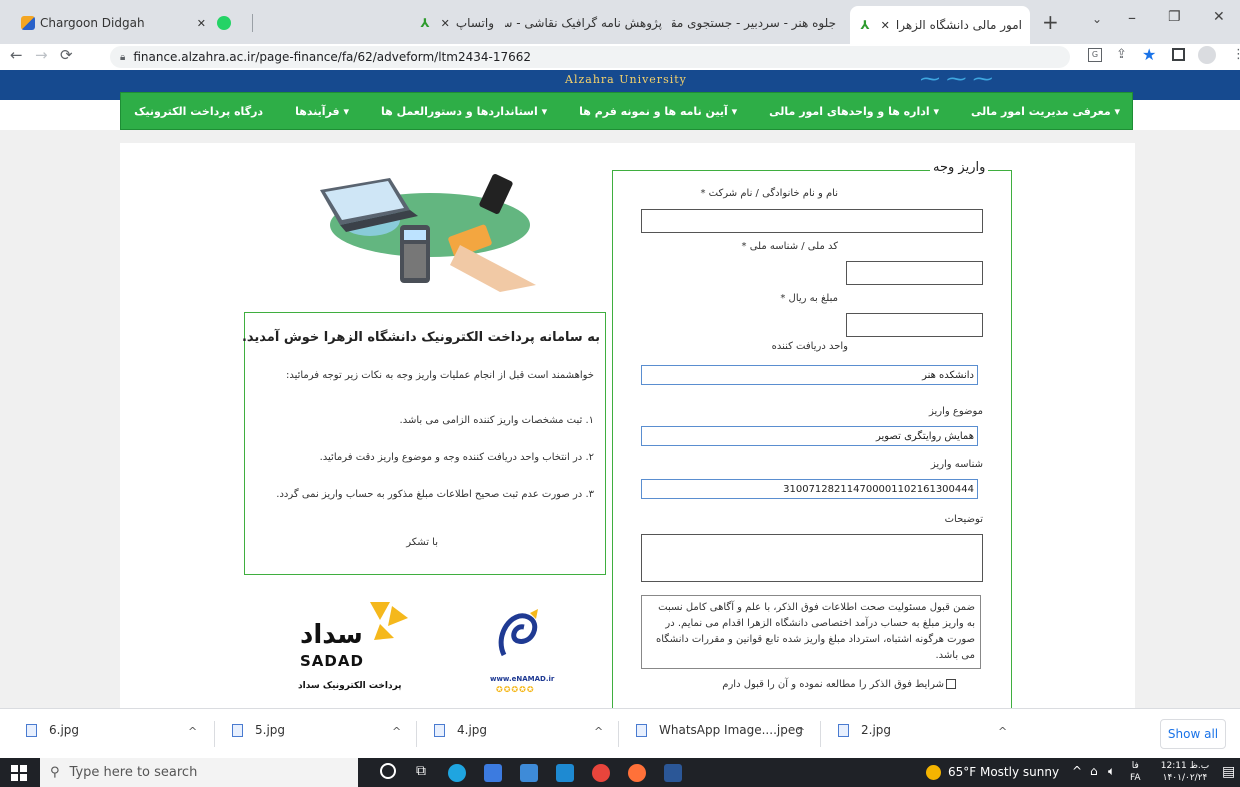 This screenshot has height=787, width=1240. Describe the element at coordinates (754, 23) in the screenshot. I see `tab-title: جلوه هنر - سردبیر - جستجوی مقالا` at that location.